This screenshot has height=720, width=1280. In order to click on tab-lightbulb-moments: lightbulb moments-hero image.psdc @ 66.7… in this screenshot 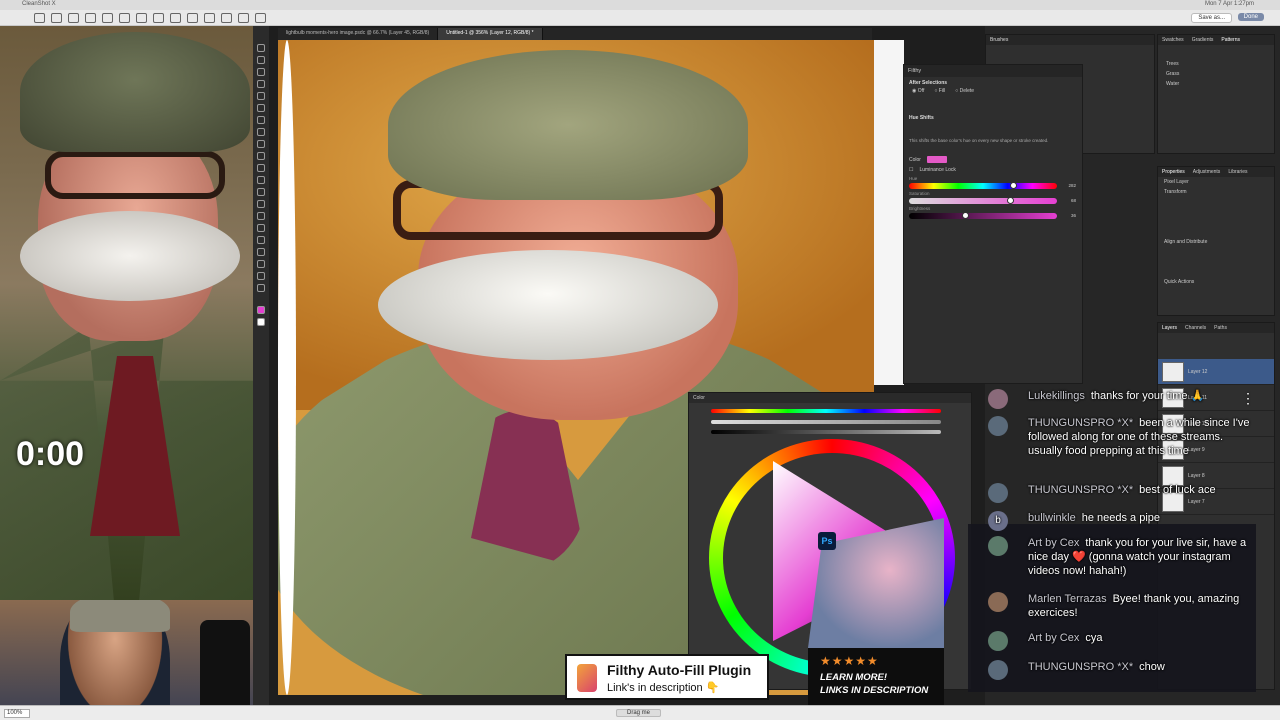, I will do `click(358, 34)`.